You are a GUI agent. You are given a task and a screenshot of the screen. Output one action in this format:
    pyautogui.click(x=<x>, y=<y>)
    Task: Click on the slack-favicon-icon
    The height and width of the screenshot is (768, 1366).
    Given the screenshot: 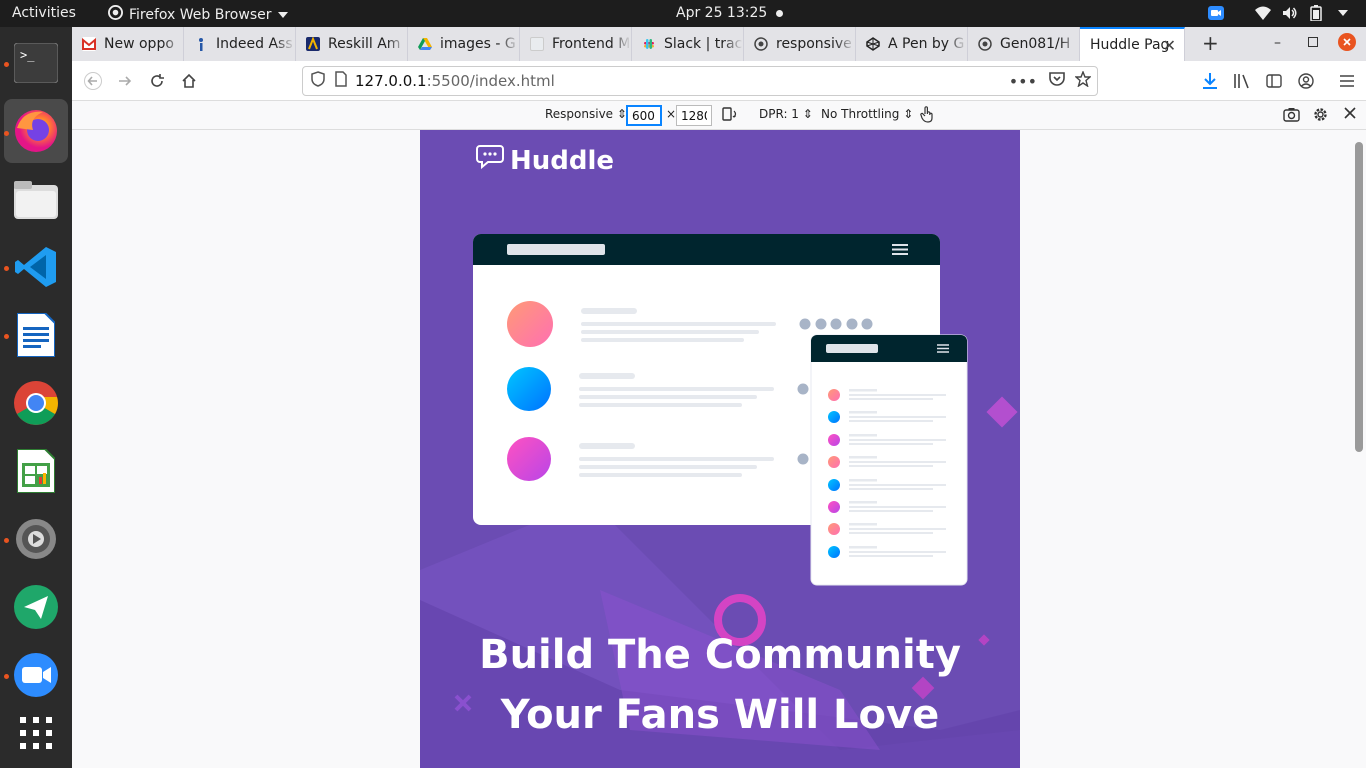 What is the action you would take?
    pyautogui.click(x=649, y=44)
    